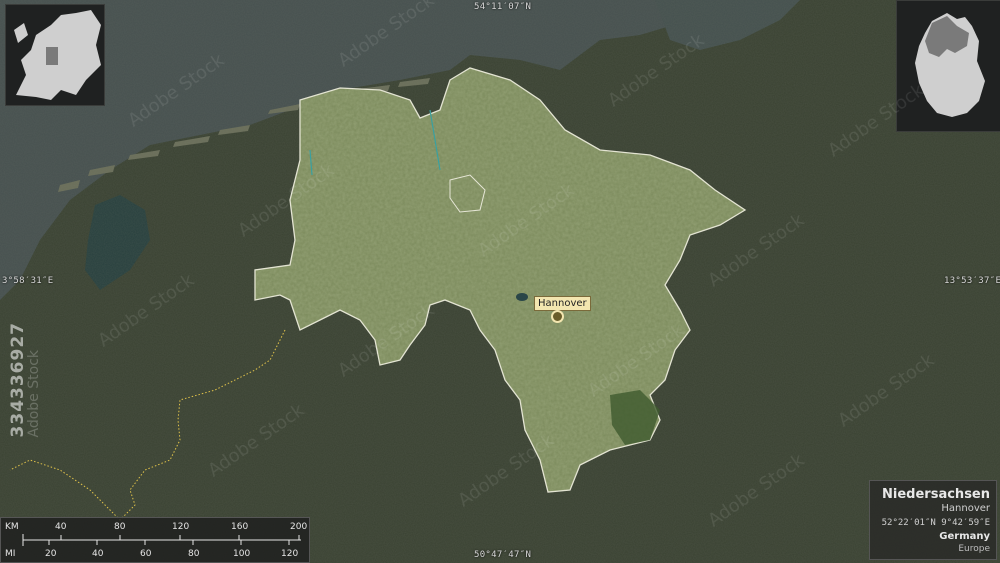 The image size is (1000, 563). I want to click on coordinate-left: 3°58′31″E, so click(28, 281).